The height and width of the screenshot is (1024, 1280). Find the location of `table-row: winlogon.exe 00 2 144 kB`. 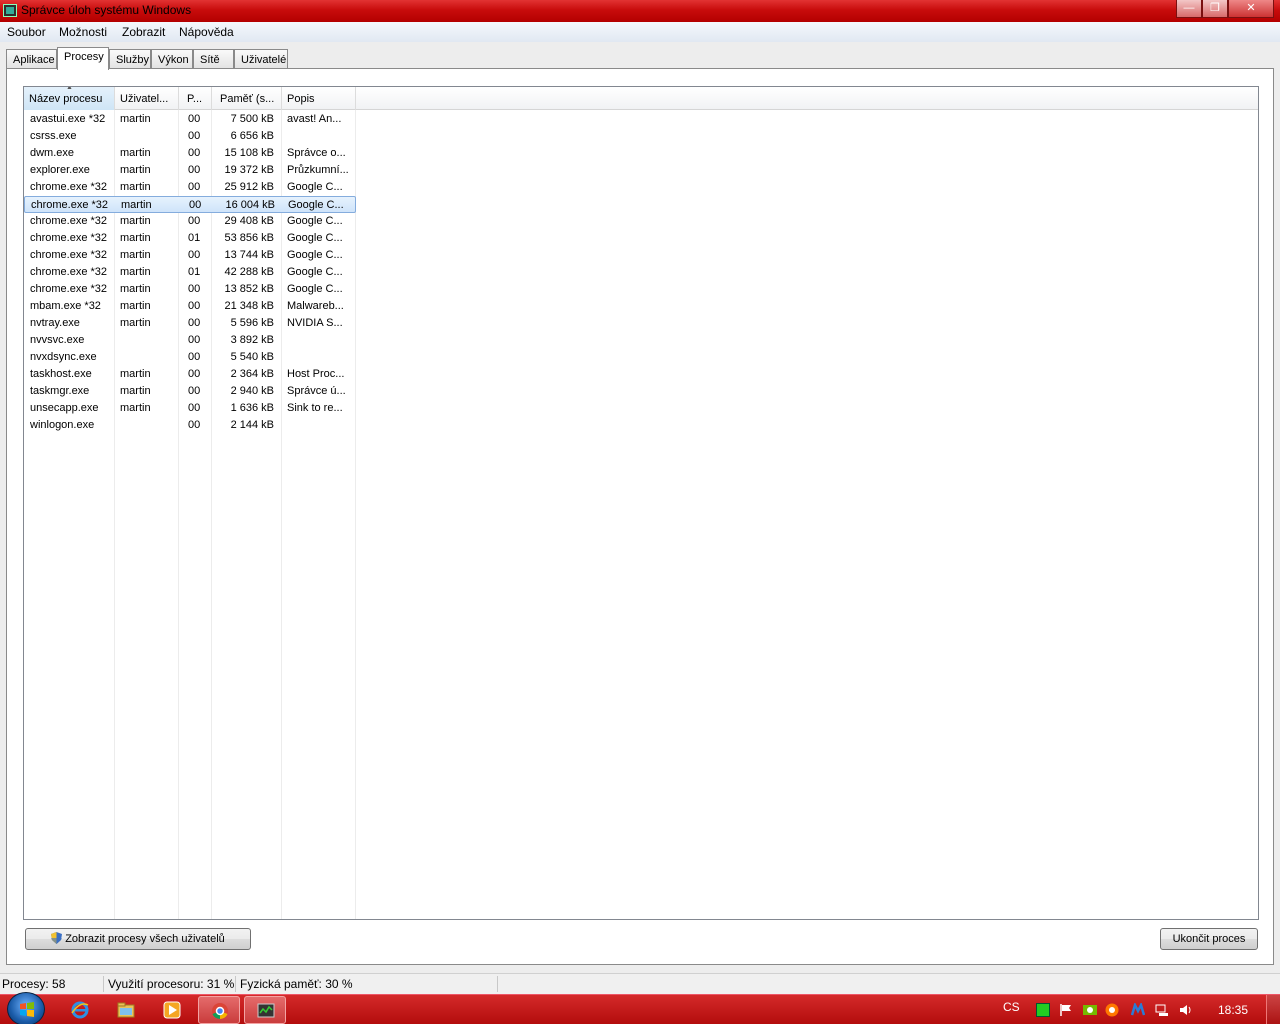

table-row: winlogon.exe 00 2 144 kB is located at coordinates (190, 425).